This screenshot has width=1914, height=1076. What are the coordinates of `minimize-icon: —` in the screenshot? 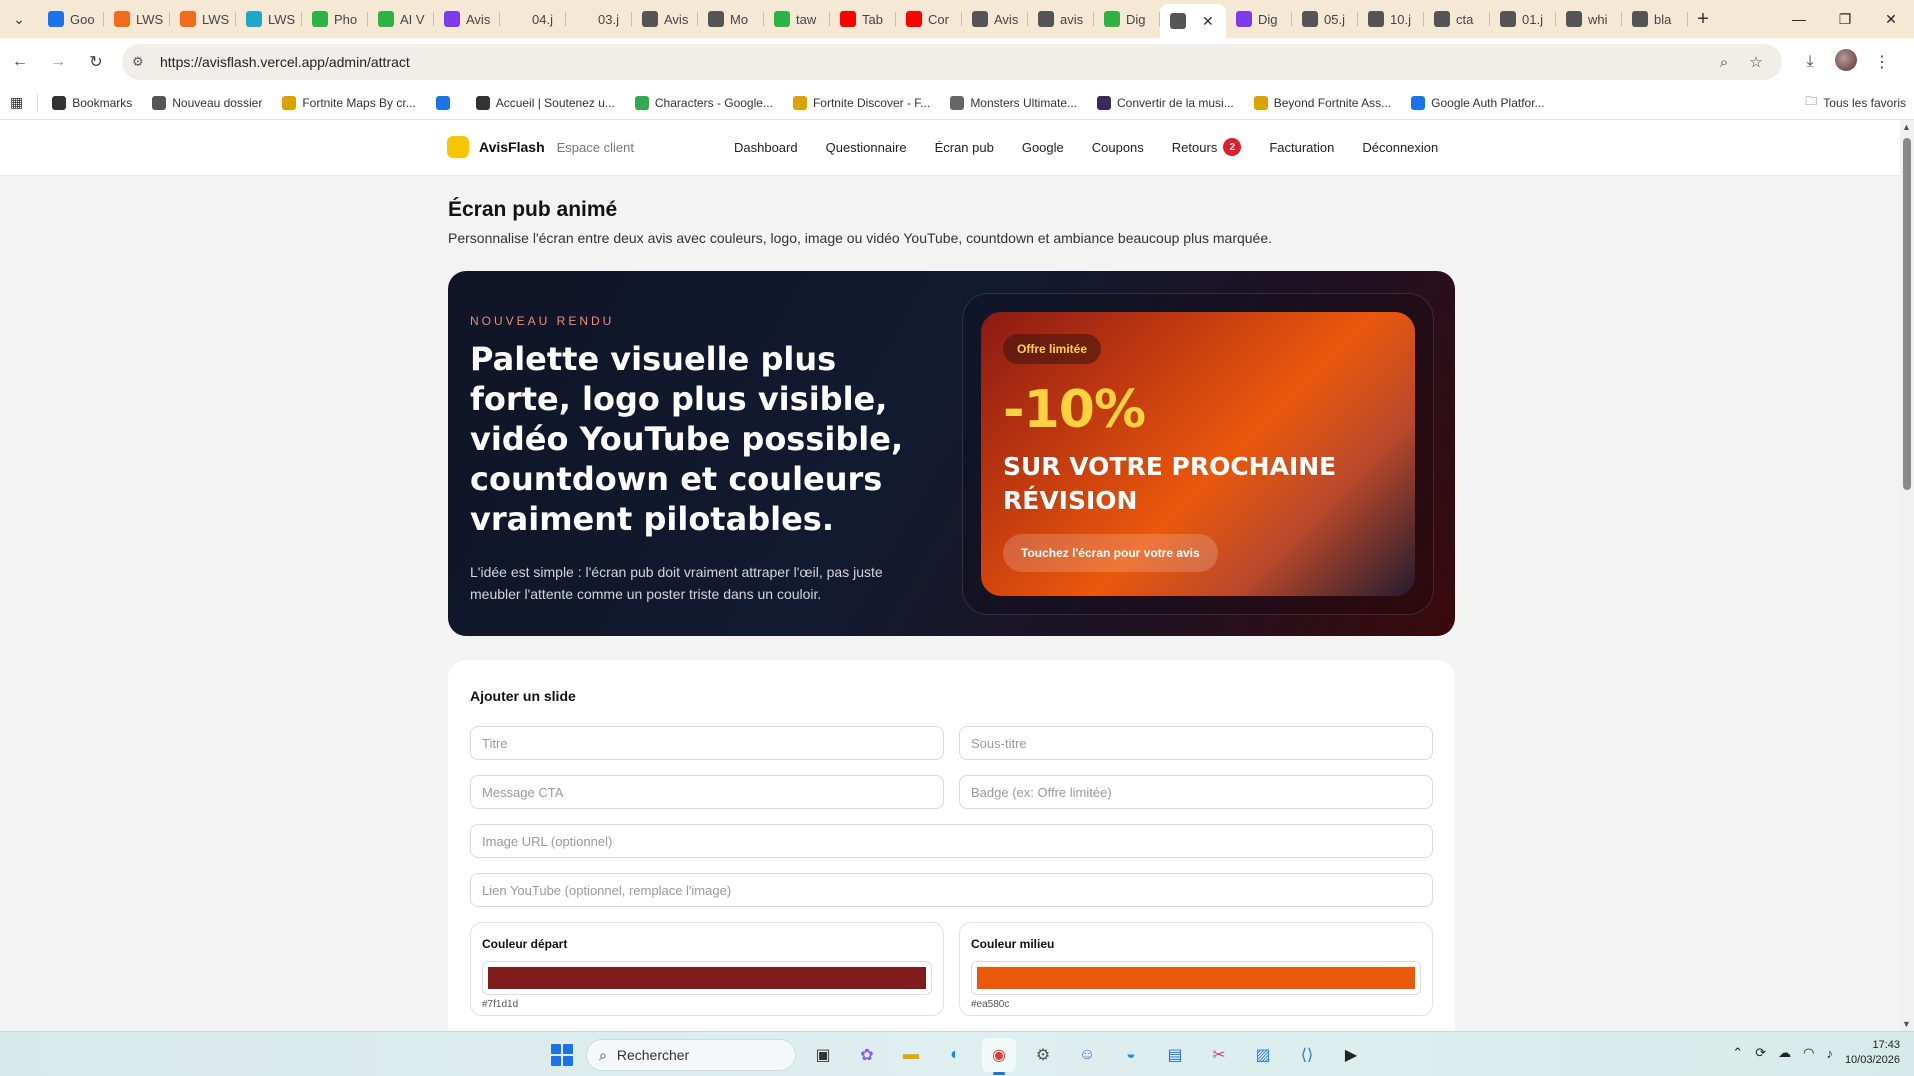 It's located at (1799, 19).